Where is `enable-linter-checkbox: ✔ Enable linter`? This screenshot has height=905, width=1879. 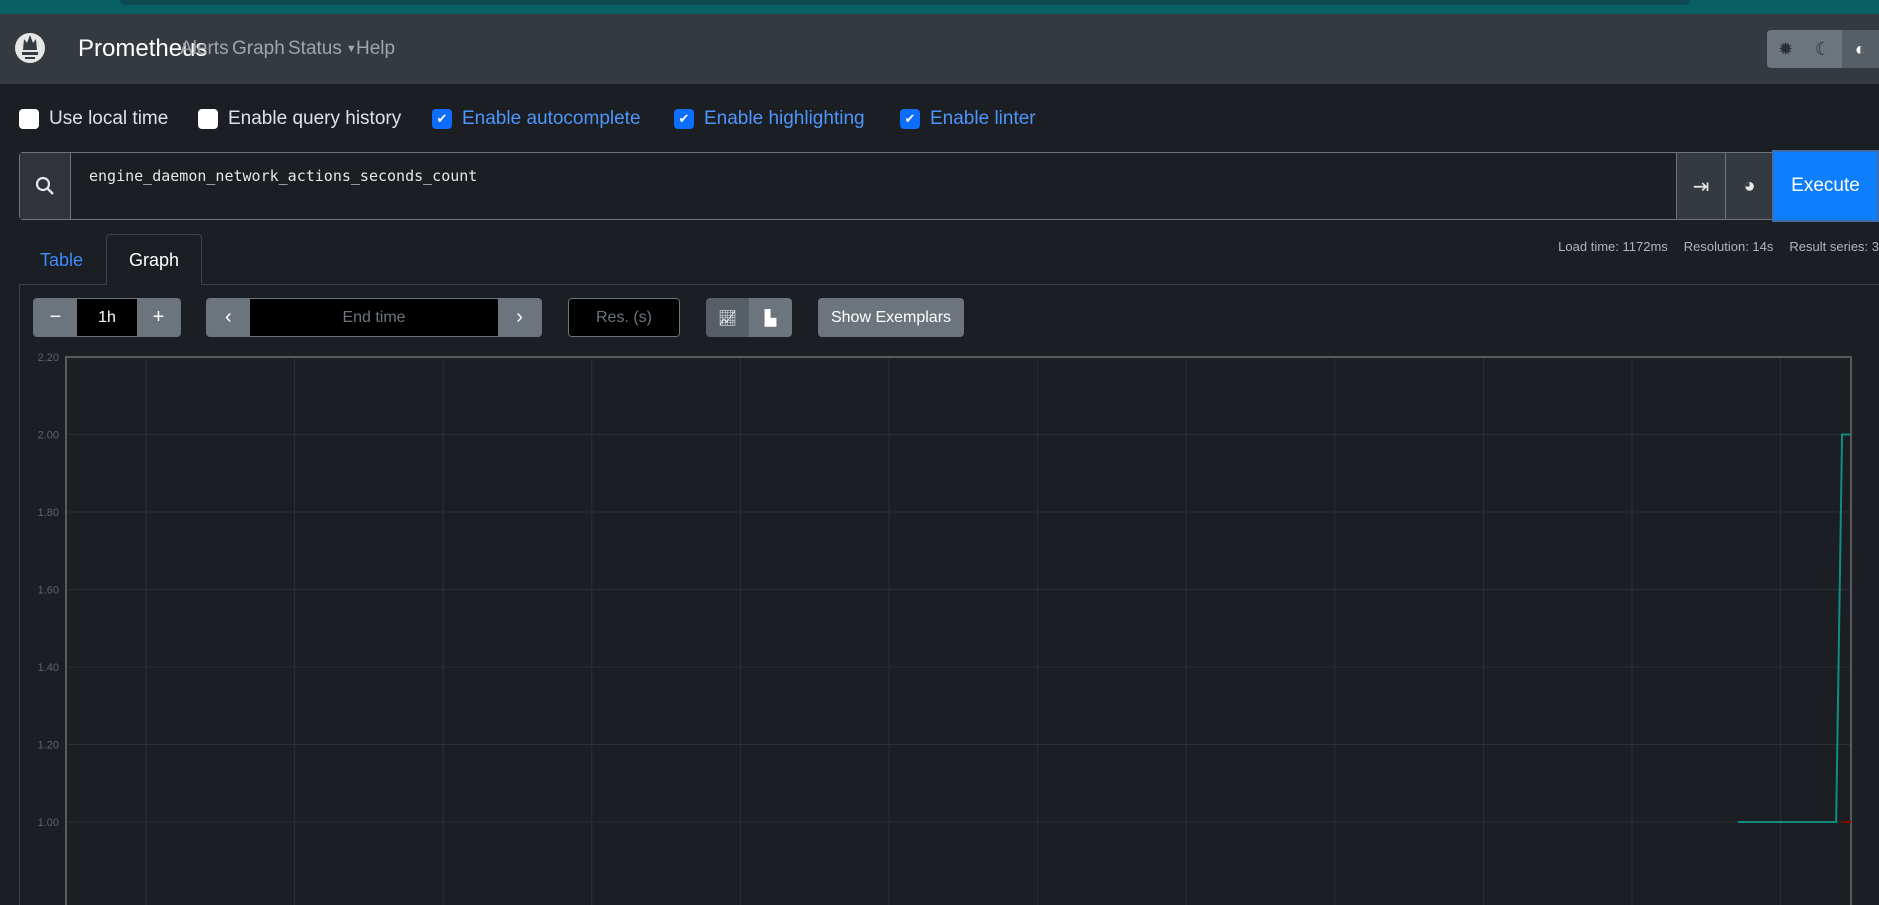
enable-linter-checkbox: ✔ Enable linter is located at coordinates (968, 119).